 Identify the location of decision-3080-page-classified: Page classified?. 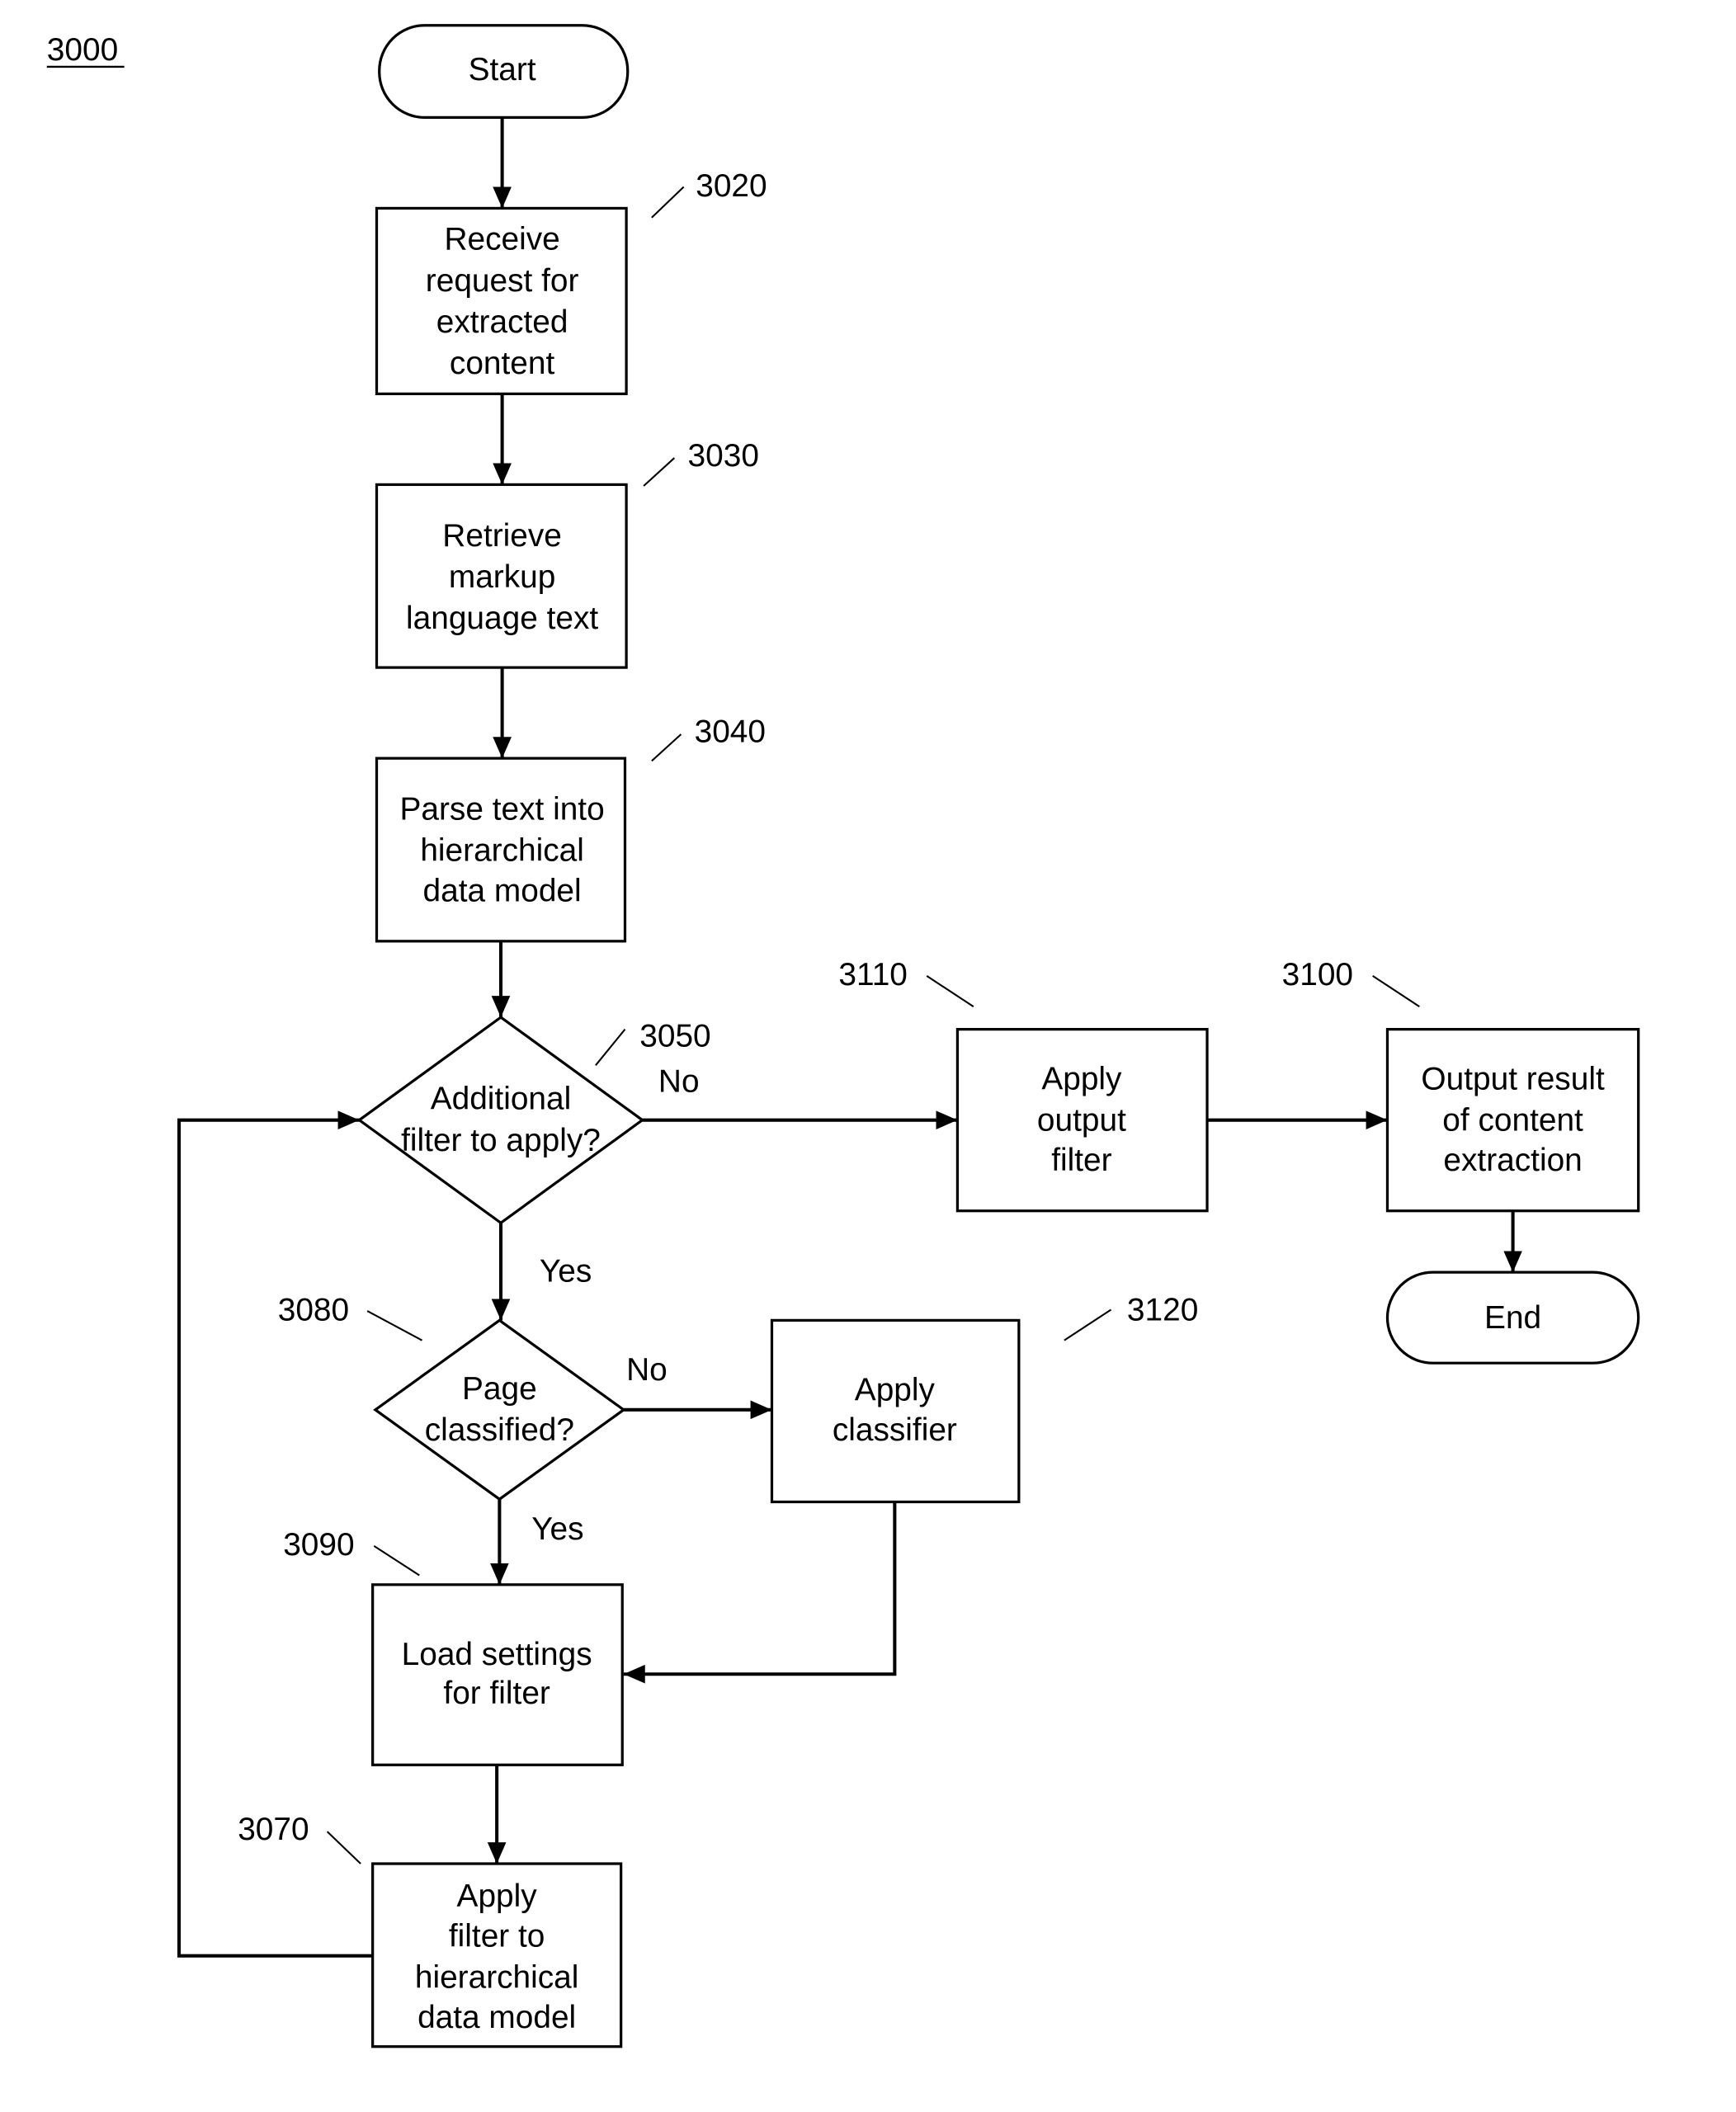
(499, 1410).